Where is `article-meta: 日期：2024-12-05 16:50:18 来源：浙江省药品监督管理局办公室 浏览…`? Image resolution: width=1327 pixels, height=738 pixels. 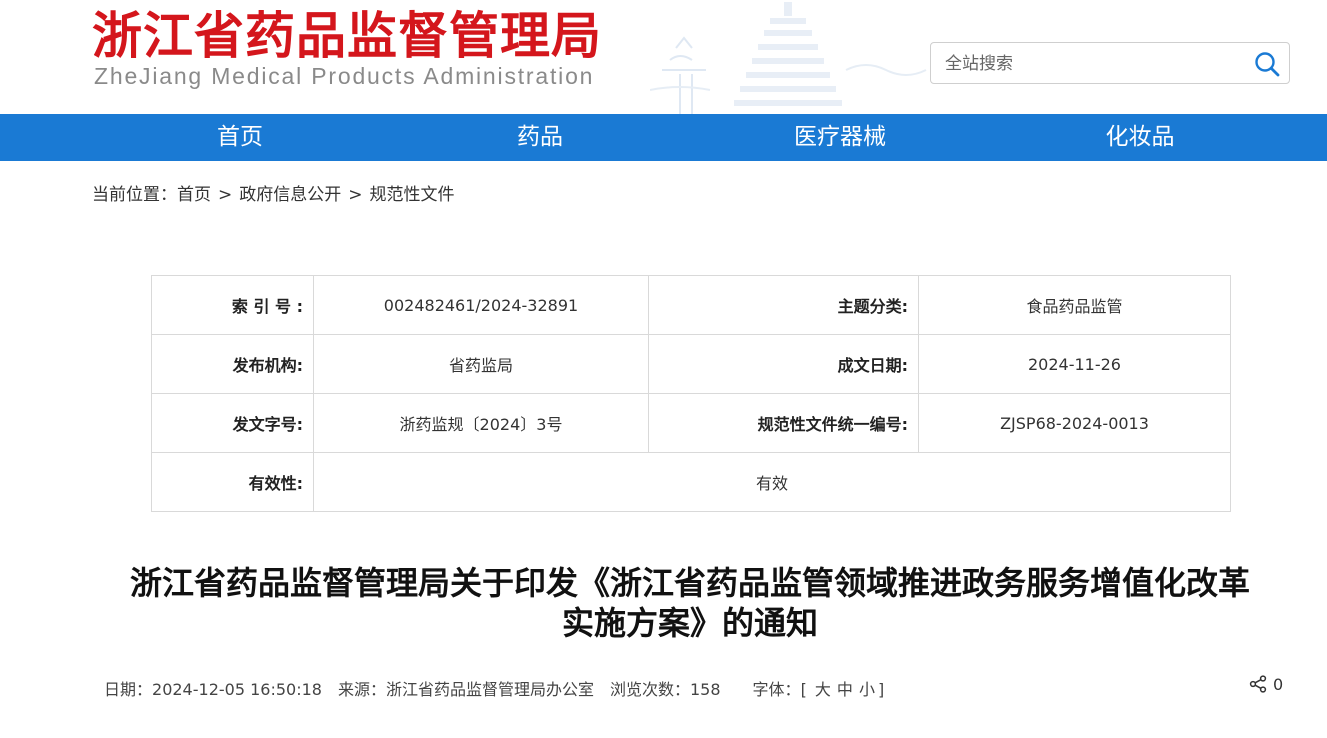
article-meta: 日期：2024-12-05 16:50:18 来源：浙江省药品监督管理局办公室 浏览… is located at coordinates (494, 688).